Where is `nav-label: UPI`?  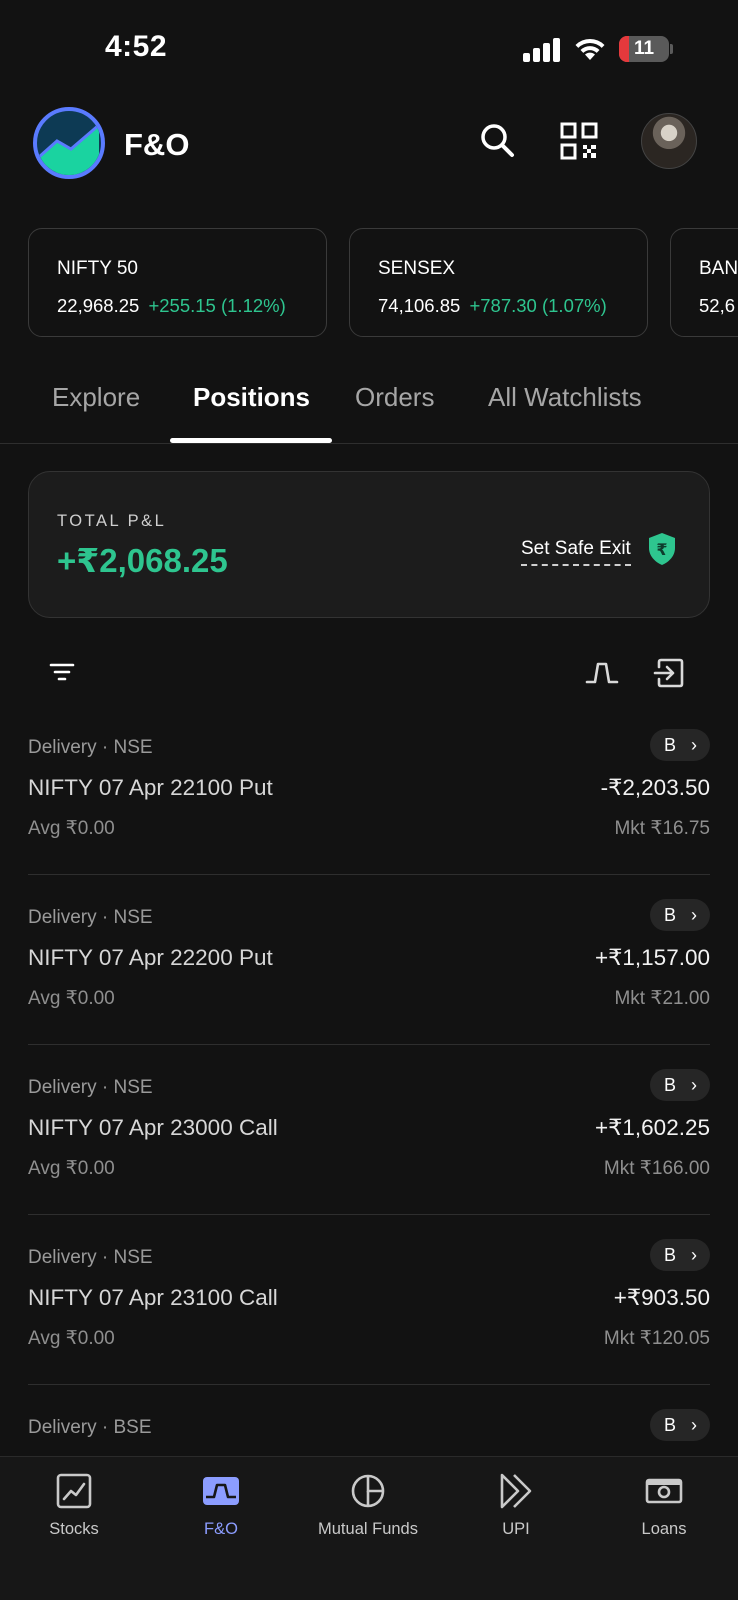 nav-label: UPI is located at coordinates (516, 1529).